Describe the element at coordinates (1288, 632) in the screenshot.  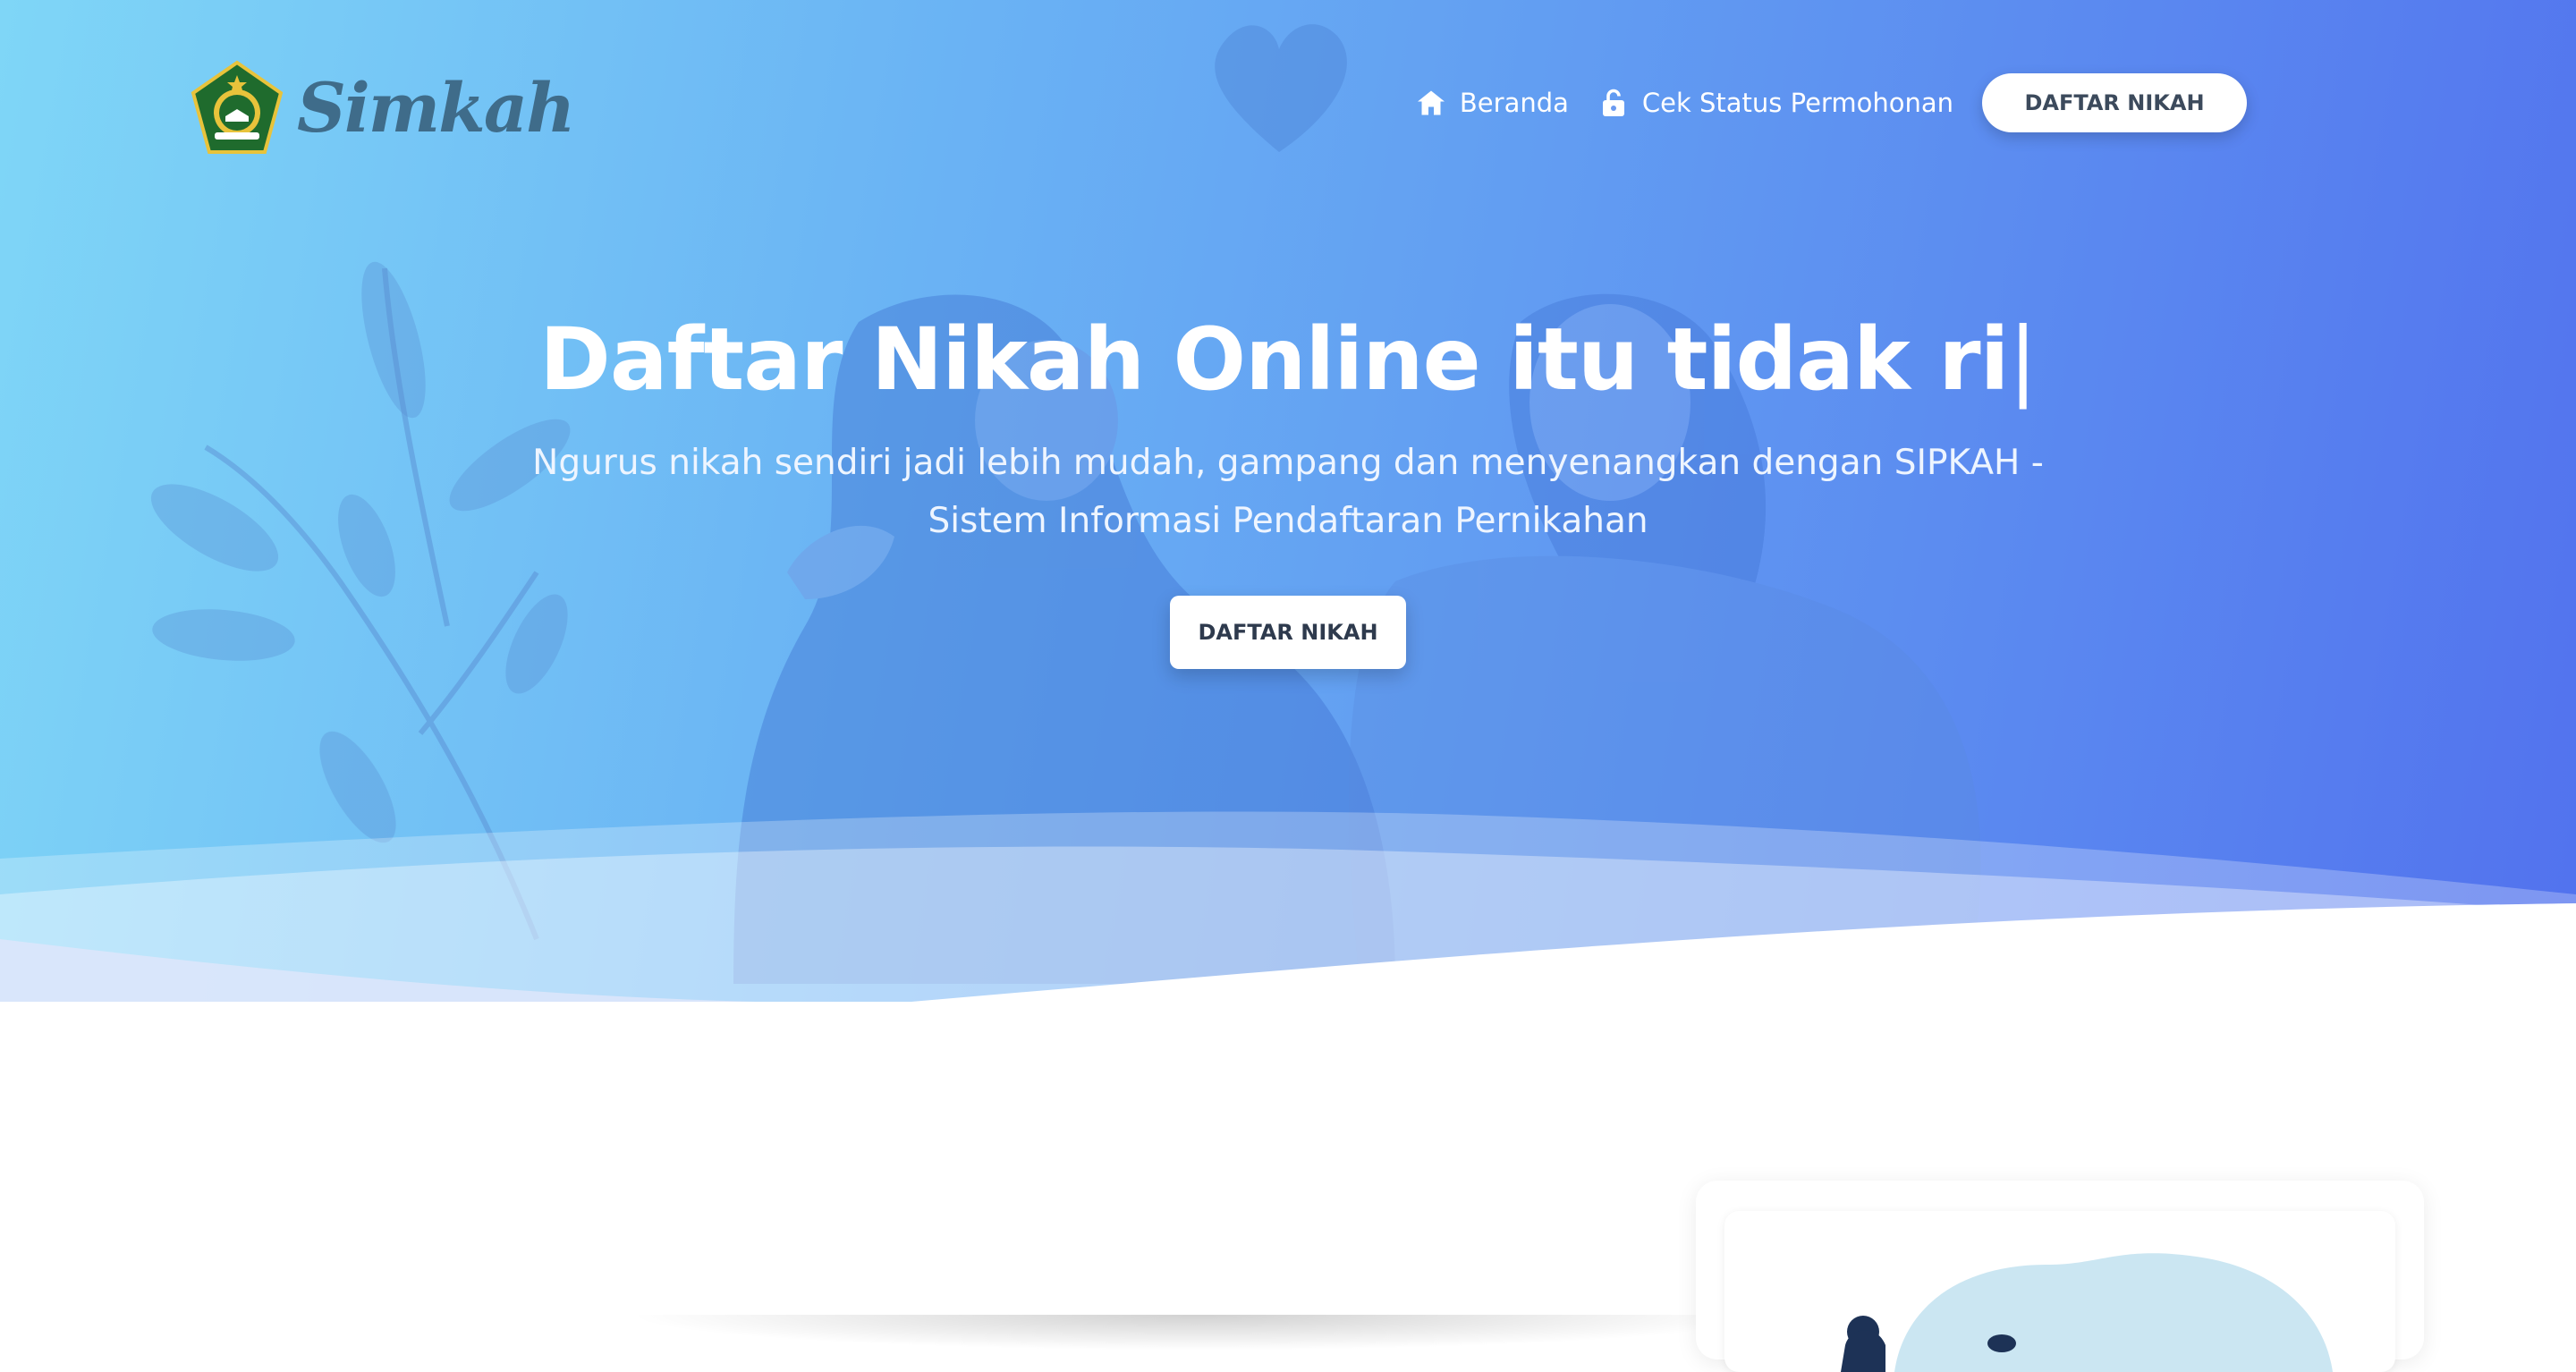
I see `hero-register-button: DAFTAR NIKAH` at that location.